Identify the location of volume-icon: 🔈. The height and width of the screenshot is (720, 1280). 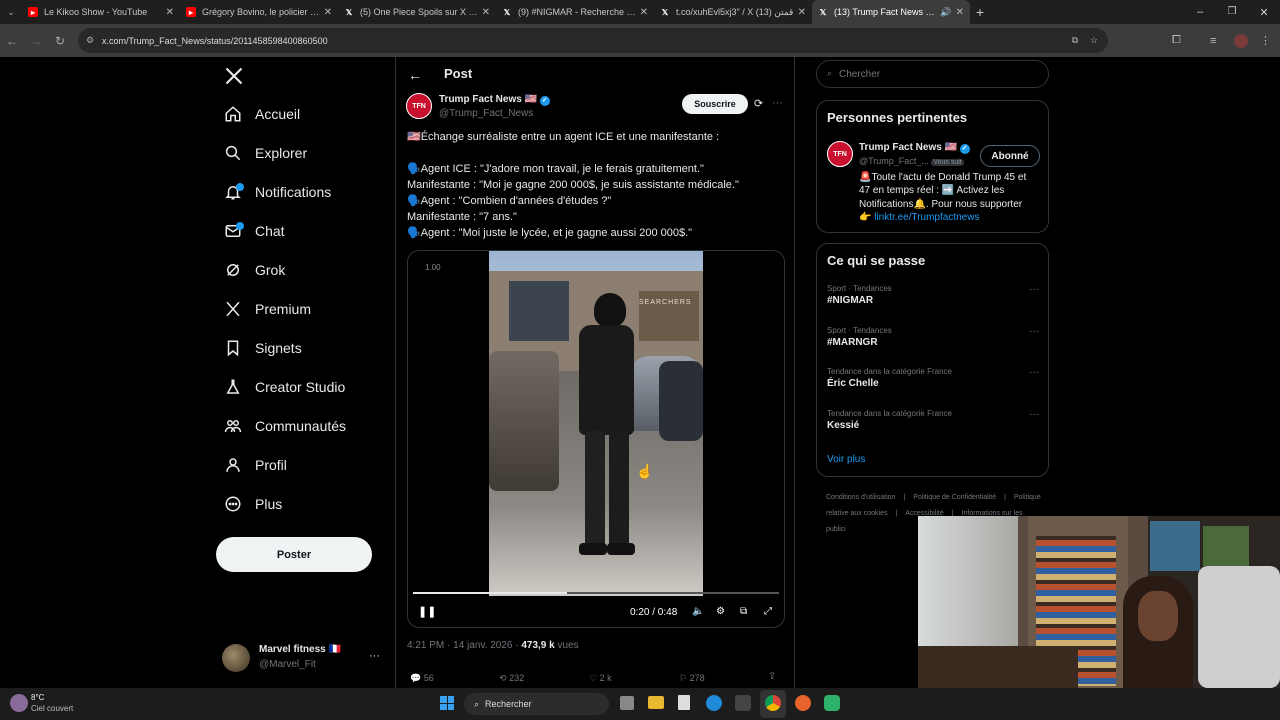
(698, 611).